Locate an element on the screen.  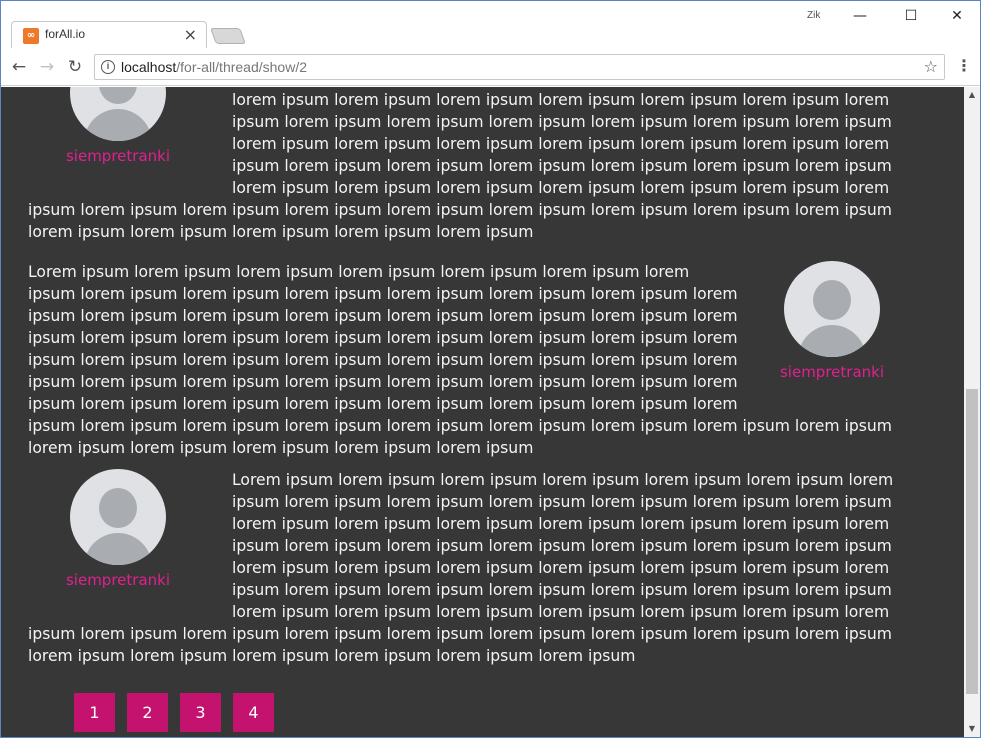
title-bar: ∞ forAll.io × Zik — ☐ ✕ is located at coordinates (490, 24).